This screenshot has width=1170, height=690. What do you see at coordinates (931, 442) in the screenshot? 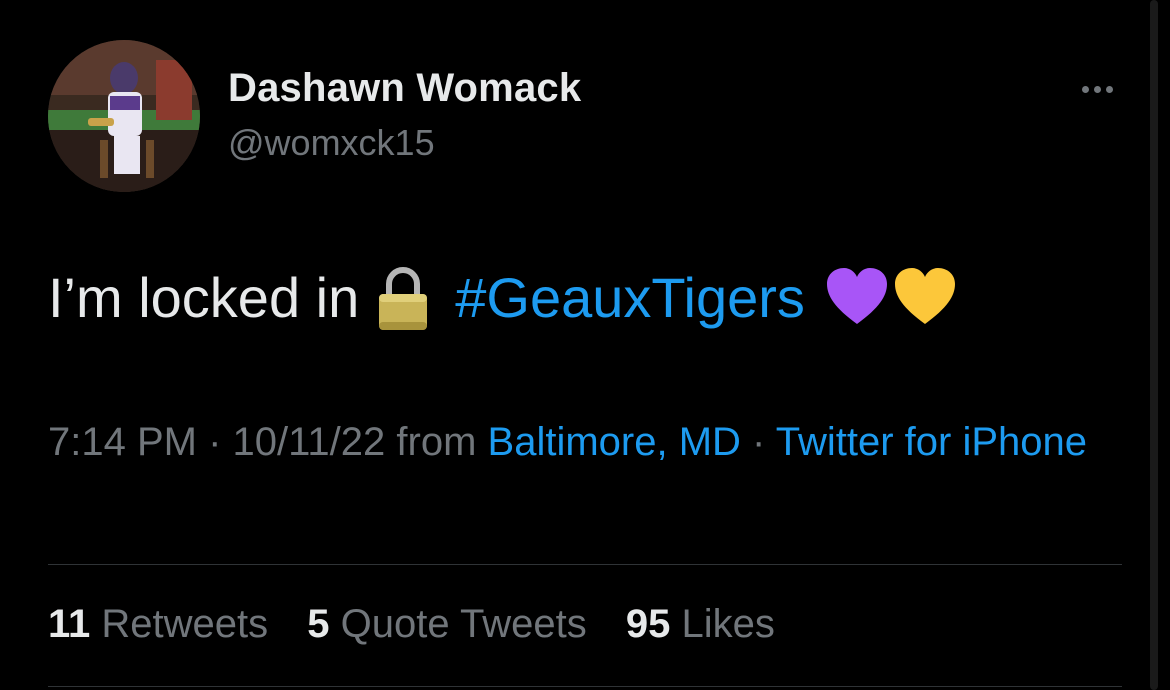
I see `source-link: Twitter for iPhone` at bounding box center [931, 442].